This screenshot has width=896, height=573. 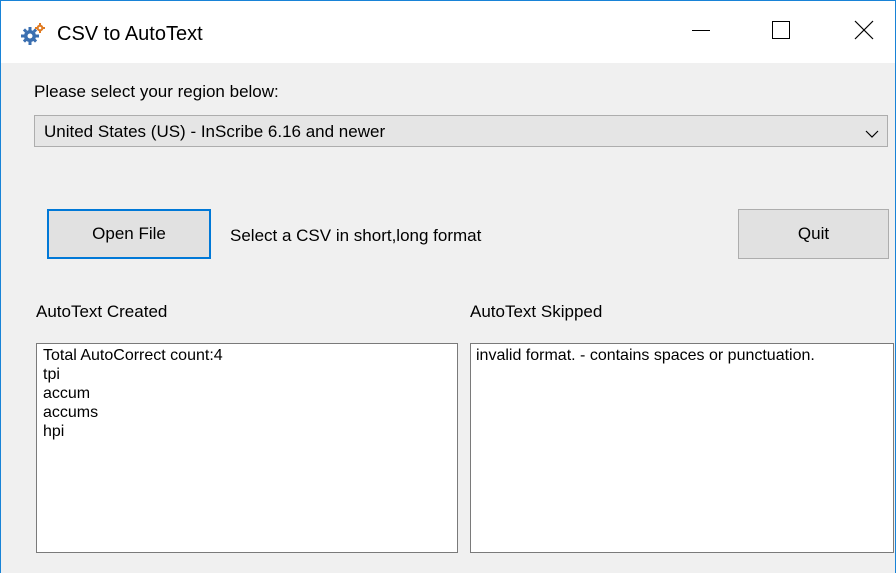 I want to click on minimize-button, so click(x=701, y=32).